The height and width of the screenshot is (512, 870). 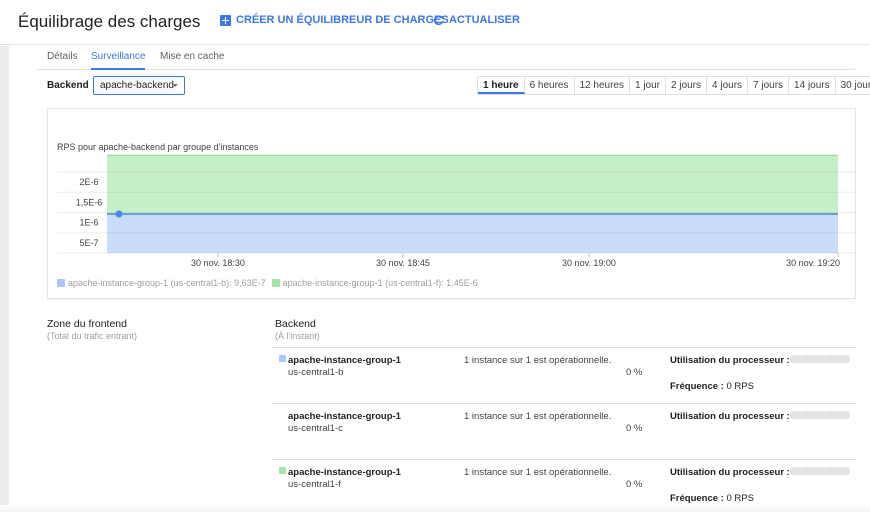 What do you see at coordinates (472, 184) in the screenshot?
I see `area-series-central1-f` at bounding box center [472, 184].